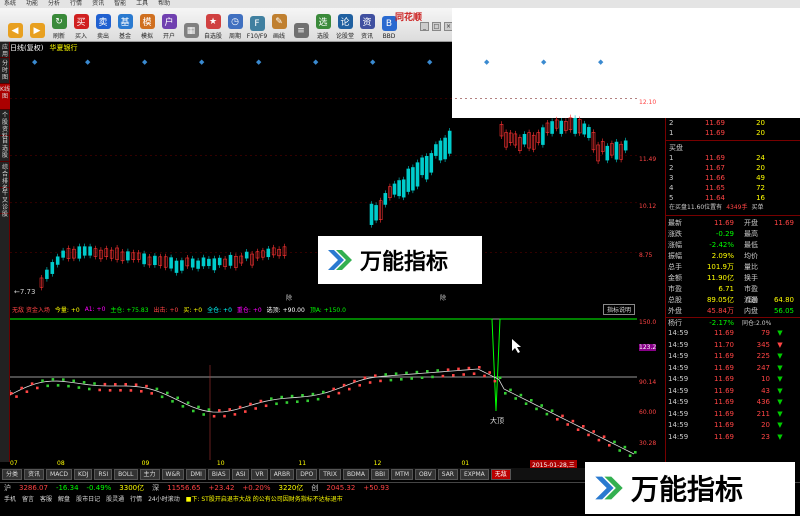 This screenshot has height=516, width=800. What do you see at coordinates (15, 25) in the screenshot?
I see `toolbar-button: ◀` at bounding box center [15, 25].